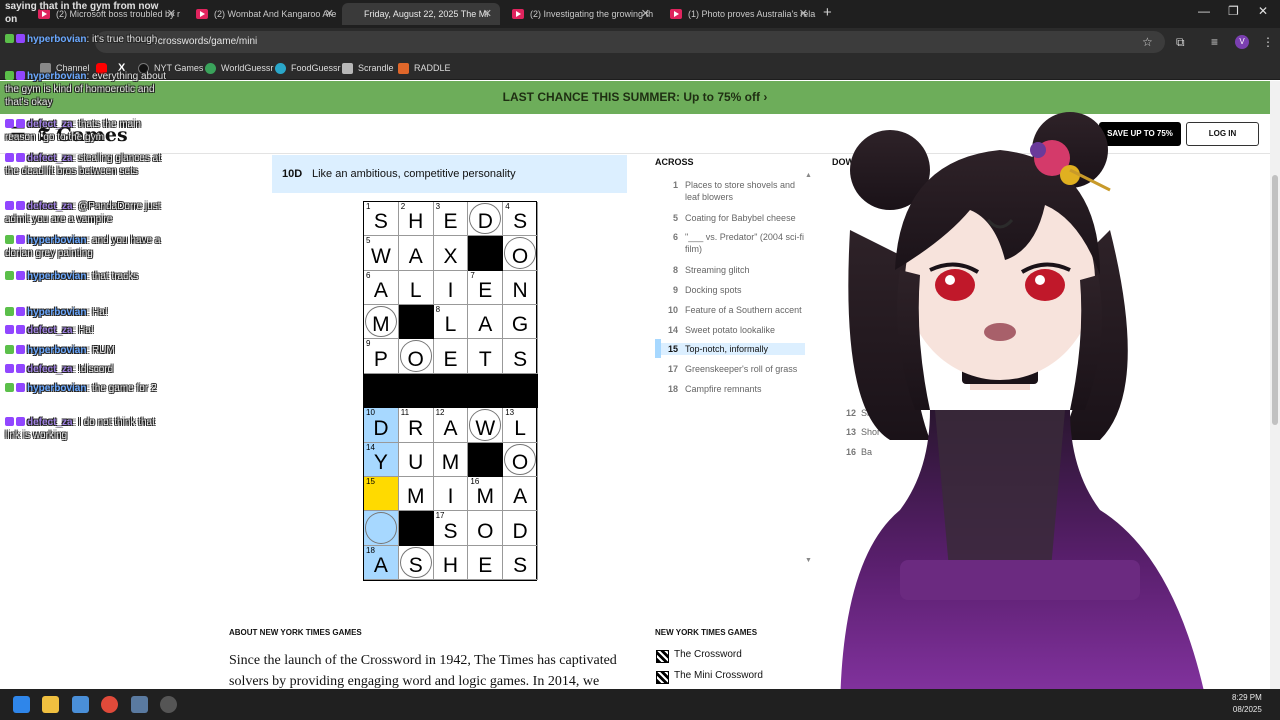 Image resolution: width=1280 pixels, height=720 pixels. Describe the element at coordinates (1242, 42) in the screenshot. I see `profile-avatar: V` at that location.